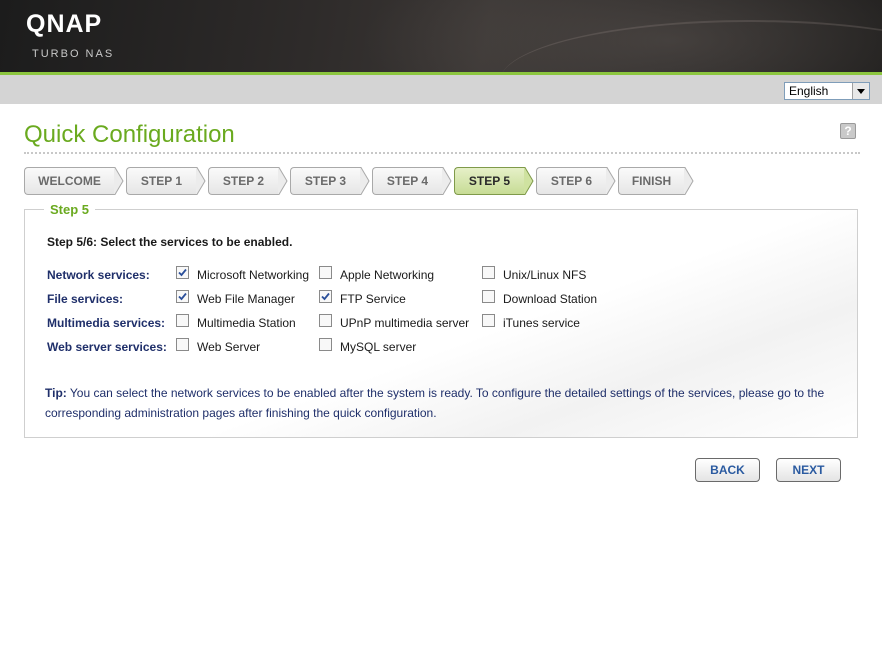  What do you see at coordinates (246, 299) in the screenshot?
I see `service-option-label: Web File Manager` at bounding box center [246, 299].